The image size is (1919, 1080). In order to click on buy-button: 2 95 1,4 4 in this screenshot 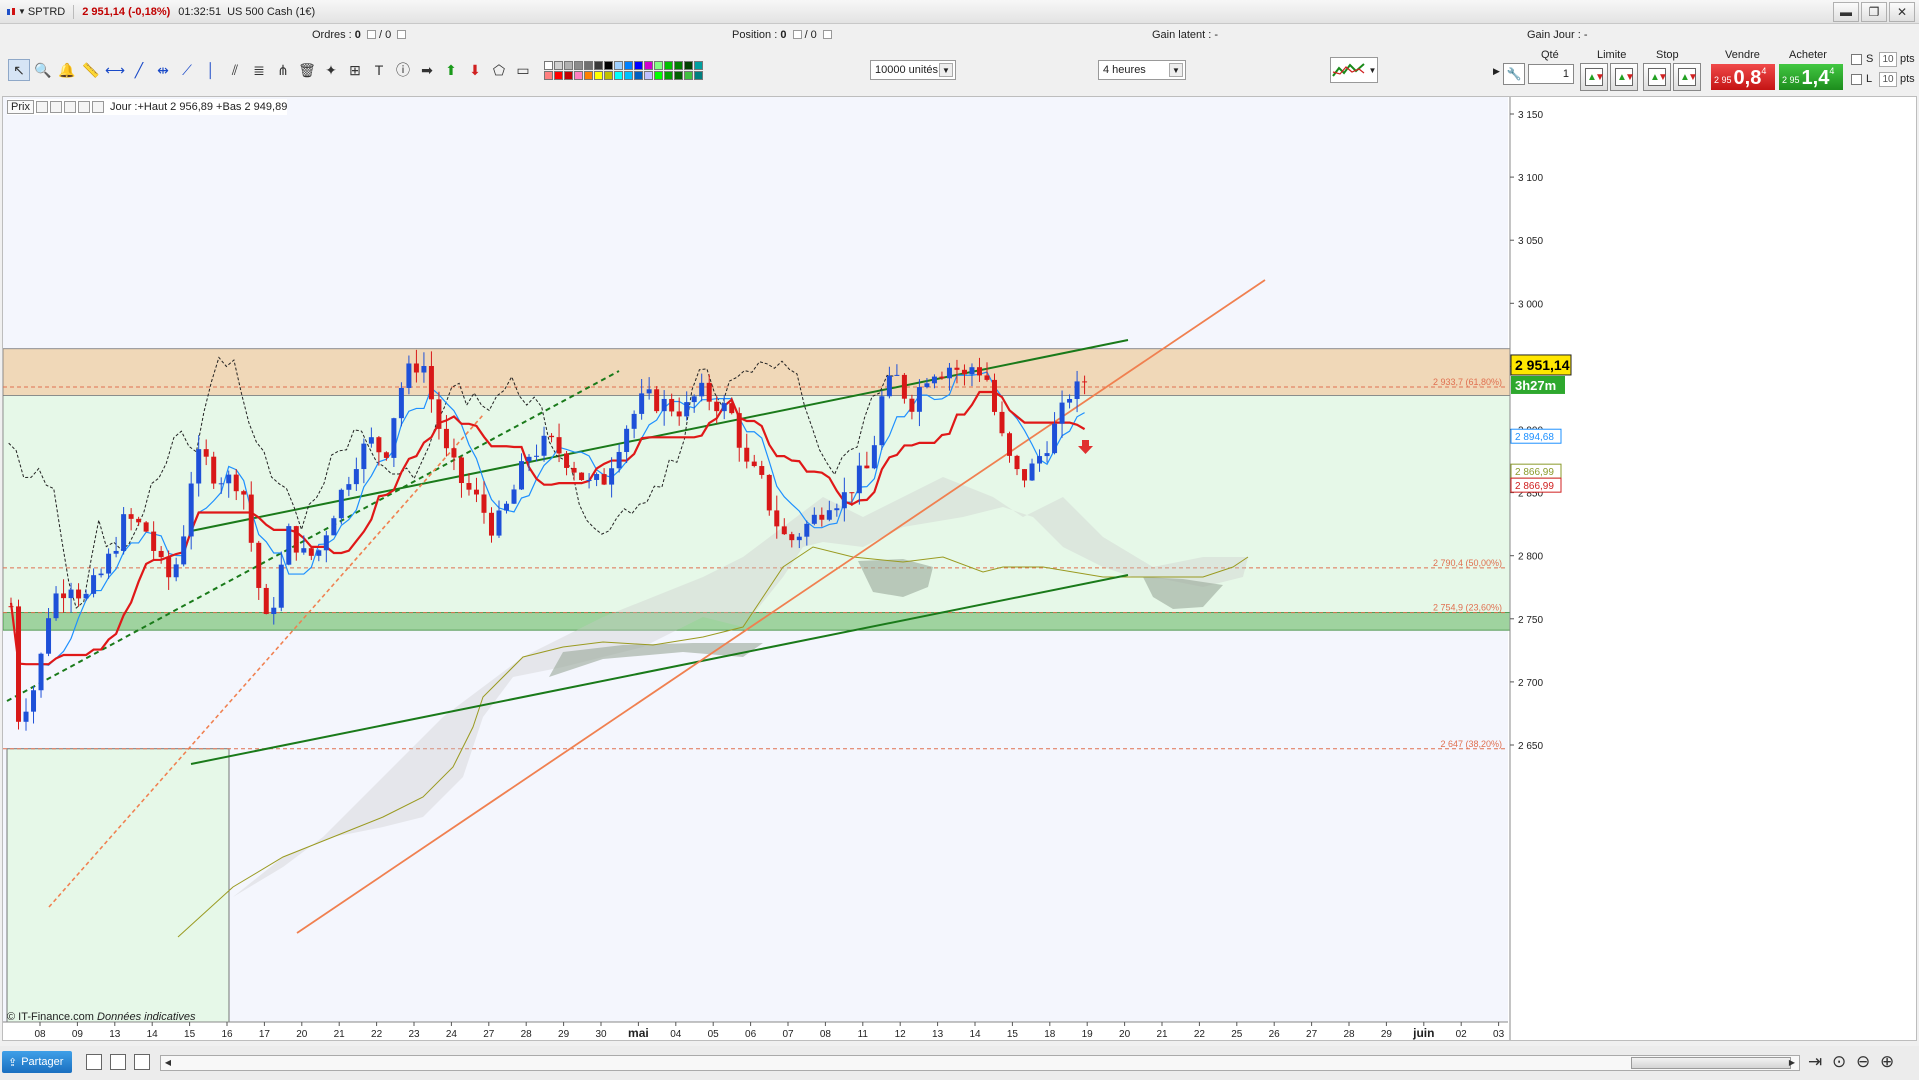, I will do `click(1811, 77)`.